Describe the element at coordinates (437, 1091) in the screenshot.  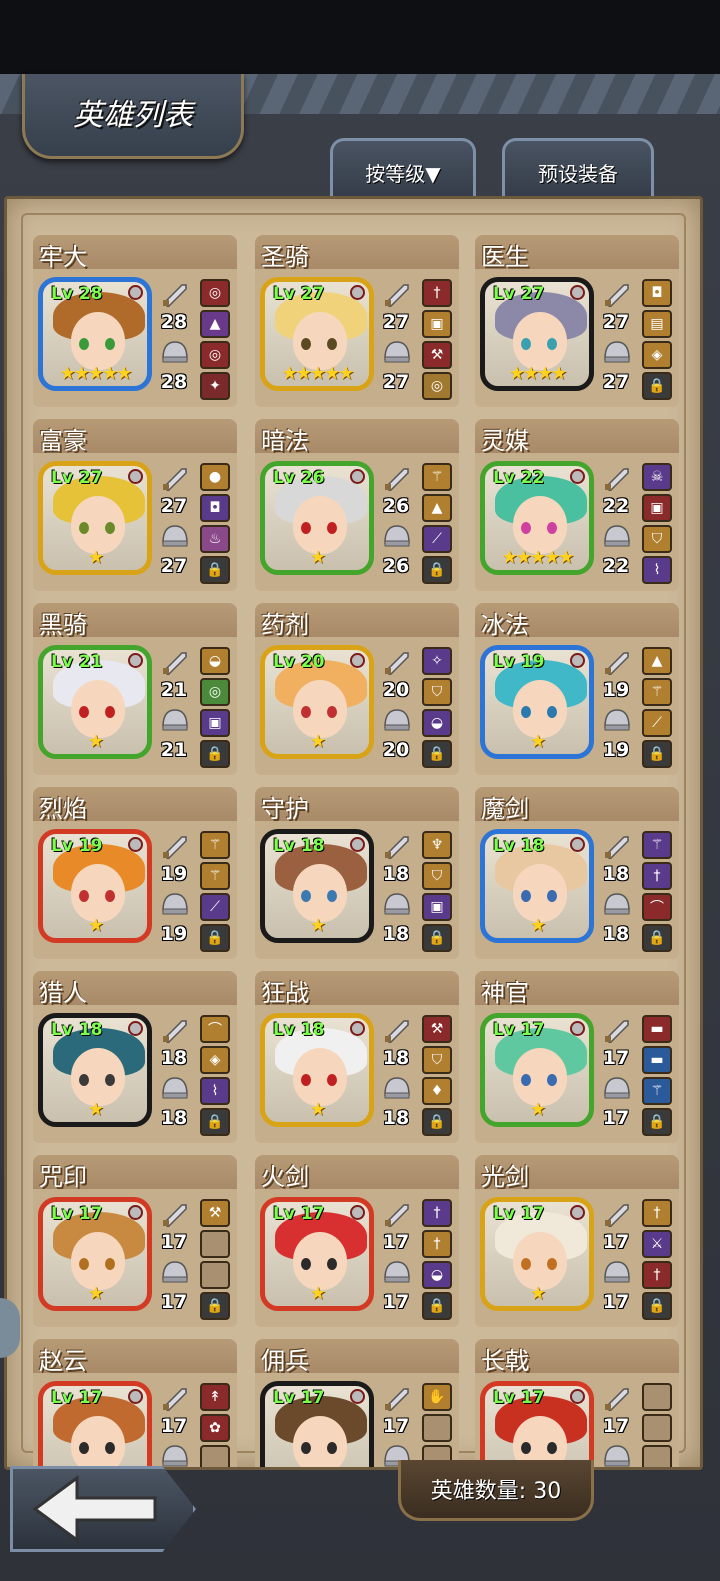
I see `torch-slot-icon: ♦` at that location.